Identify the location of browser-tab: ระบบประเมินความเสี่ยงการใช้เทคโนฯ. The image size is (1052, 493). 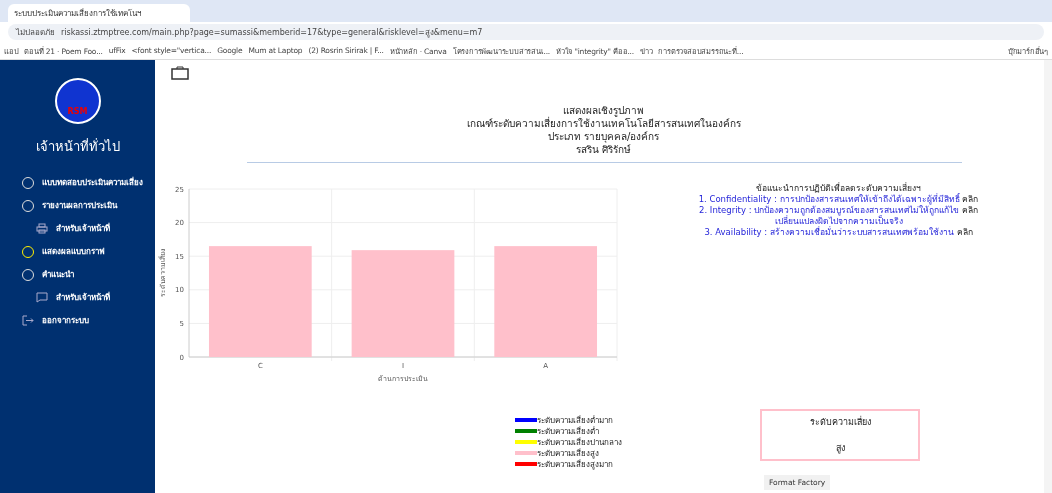
(99, 13).